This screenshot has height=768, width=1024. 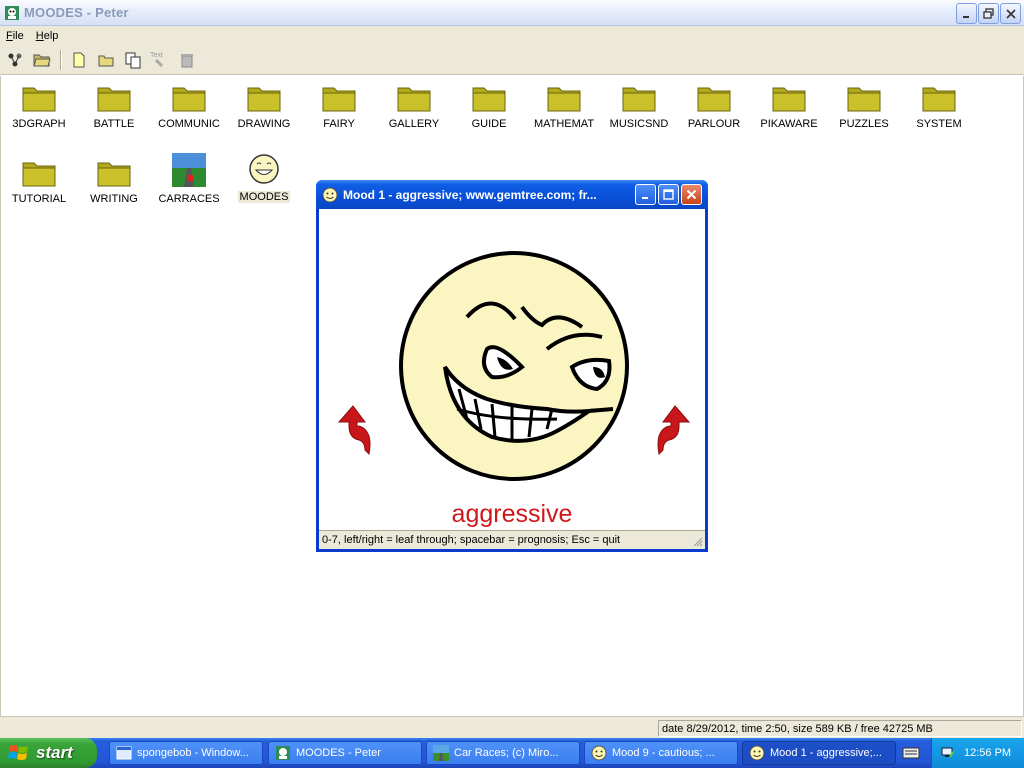 What do you see at coordinates (15, 36) in the screenshot?
I see `menu-file: File` at bounding box center [15, 36].